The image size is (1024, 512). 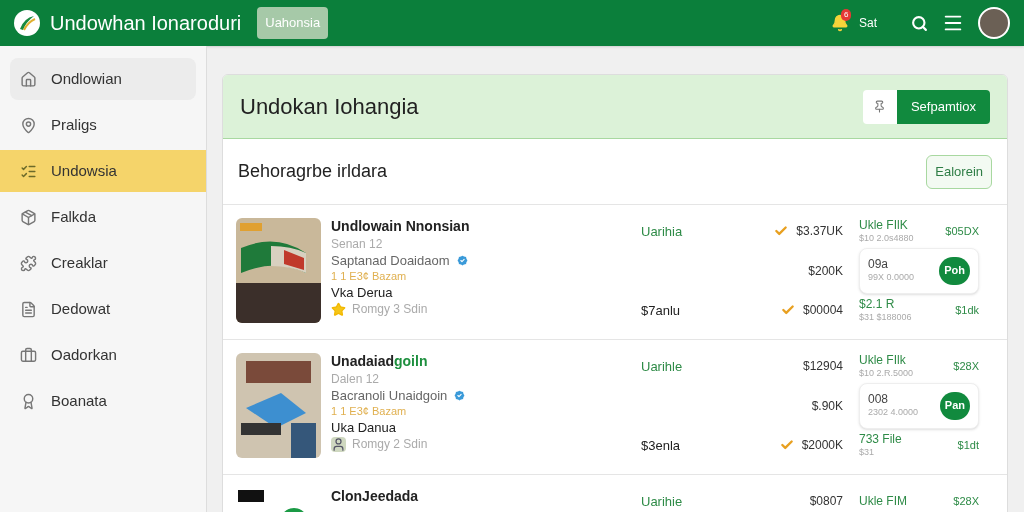 I want to click on status-text: Uarihia, so click(x=662, y=231).